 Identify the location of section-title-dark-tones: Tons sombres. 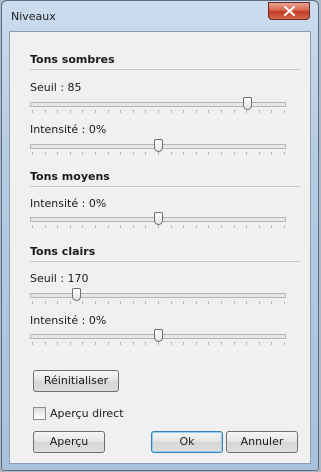
(165, 61).